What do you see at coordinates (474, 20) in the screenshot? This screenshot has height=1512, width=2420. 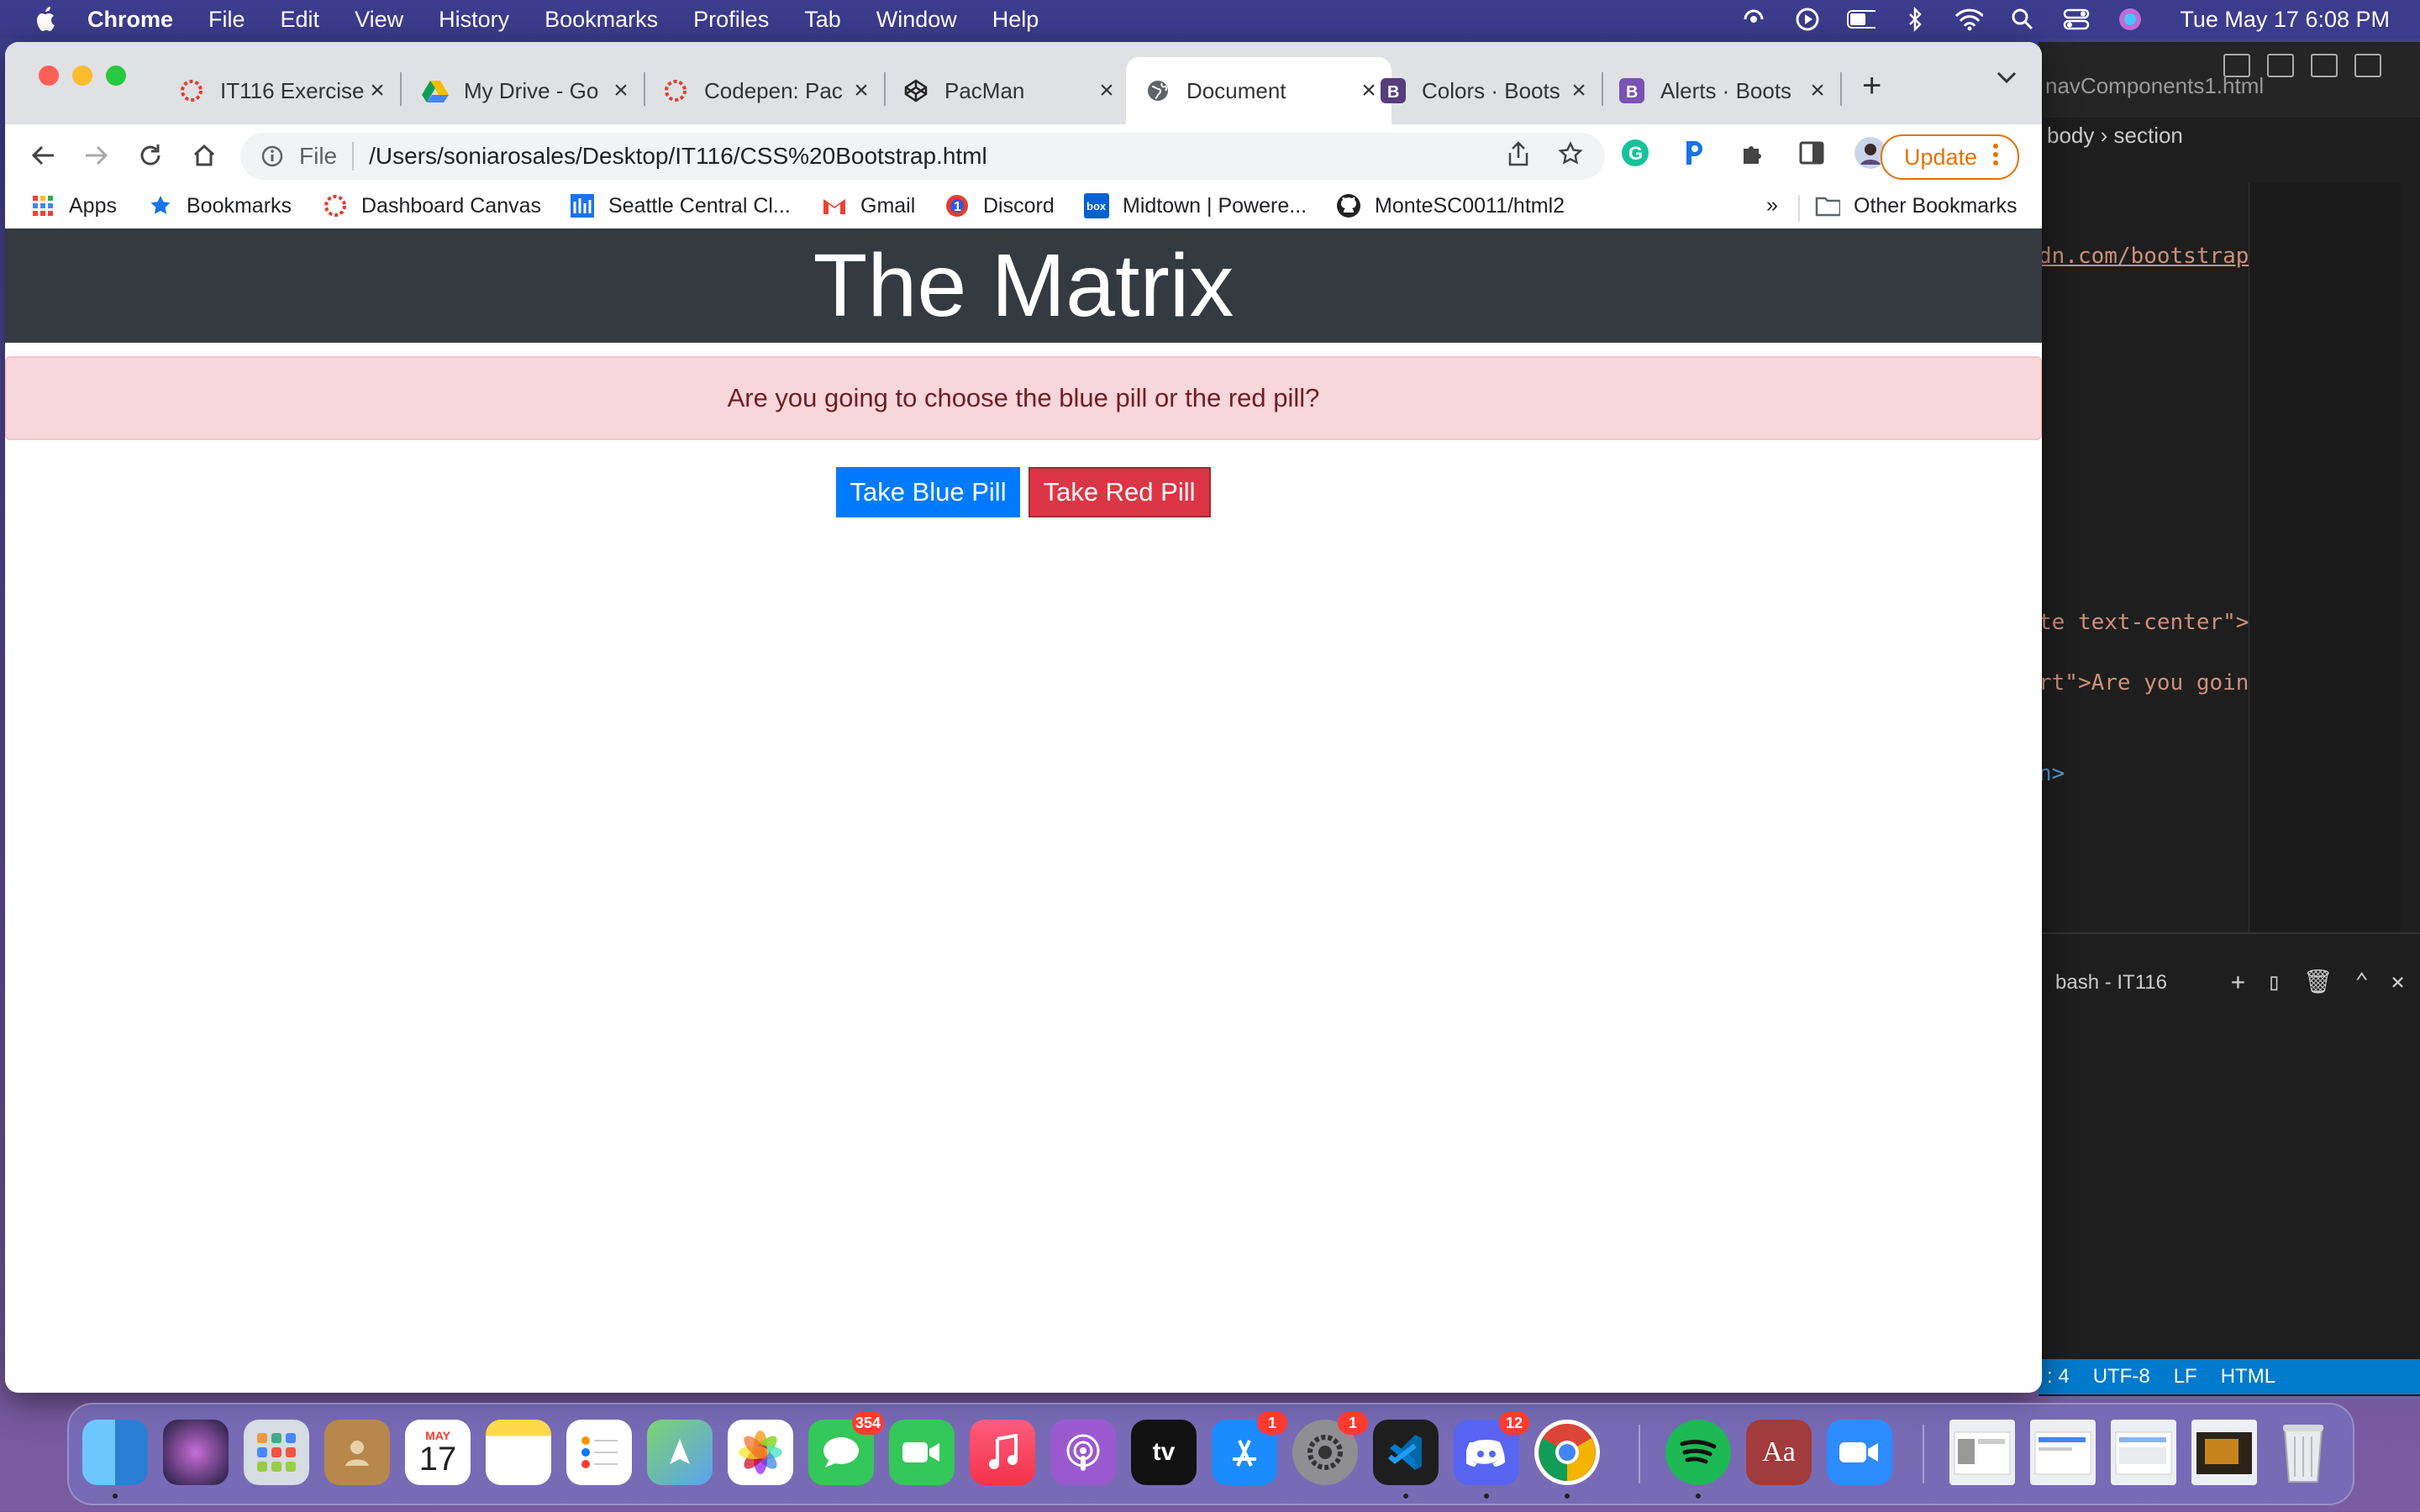 I see `menu-history: History` at bounding box center [474, 20].